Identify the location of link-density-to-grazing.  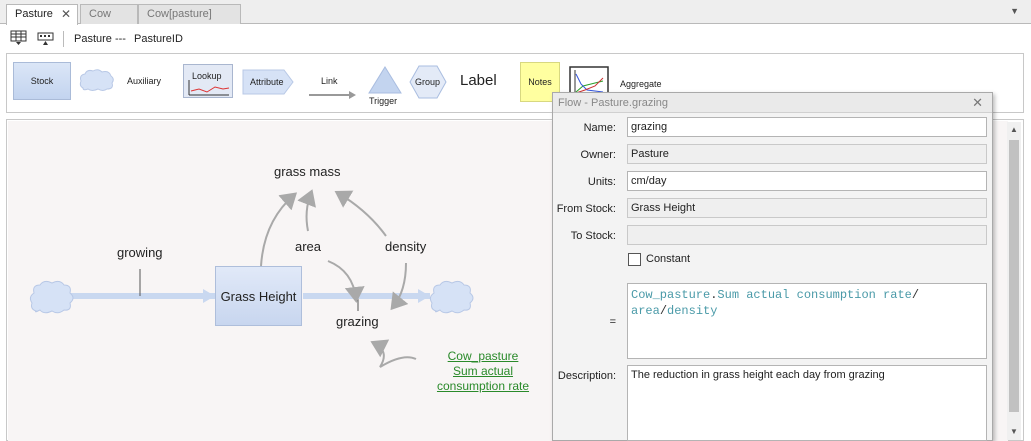
(399, 286).